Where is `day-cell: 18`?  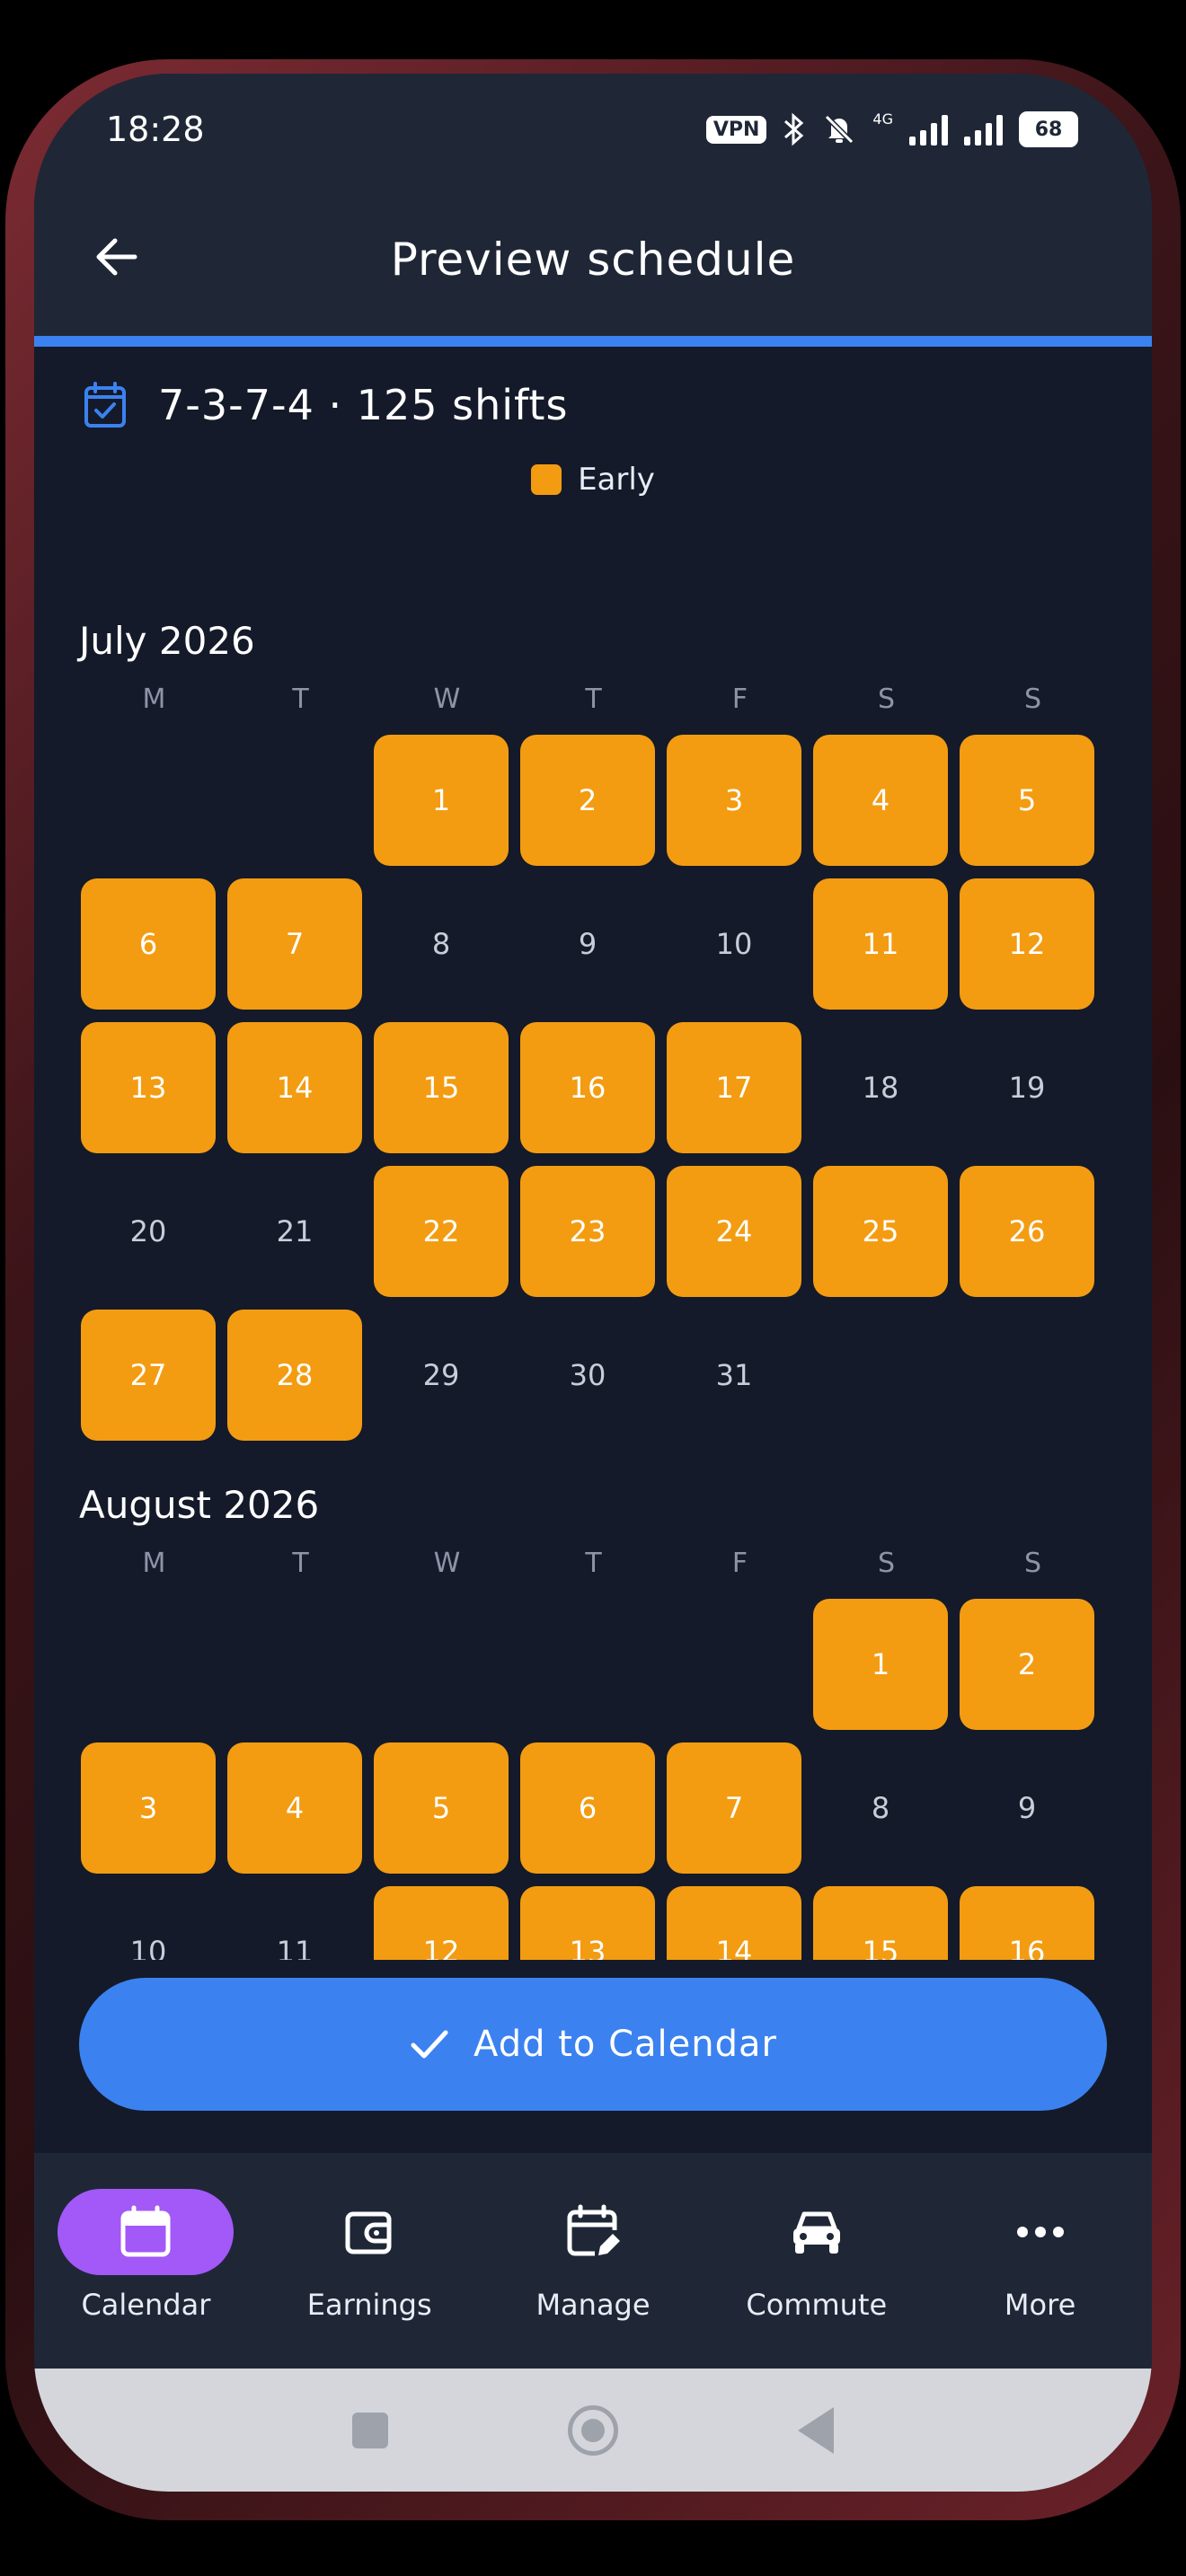 day-cell: 18 is located at coordinates (880, 1087).